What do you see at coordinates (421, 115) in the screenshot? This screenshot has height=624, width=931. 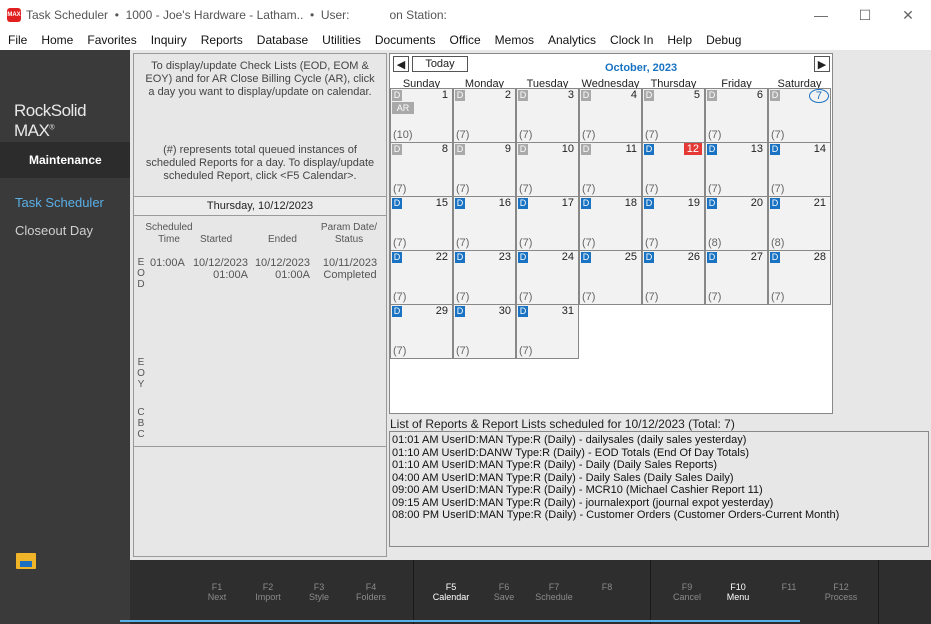 I see `calendar-day: D 1 AR (10)` at bounding box center [421, 115].